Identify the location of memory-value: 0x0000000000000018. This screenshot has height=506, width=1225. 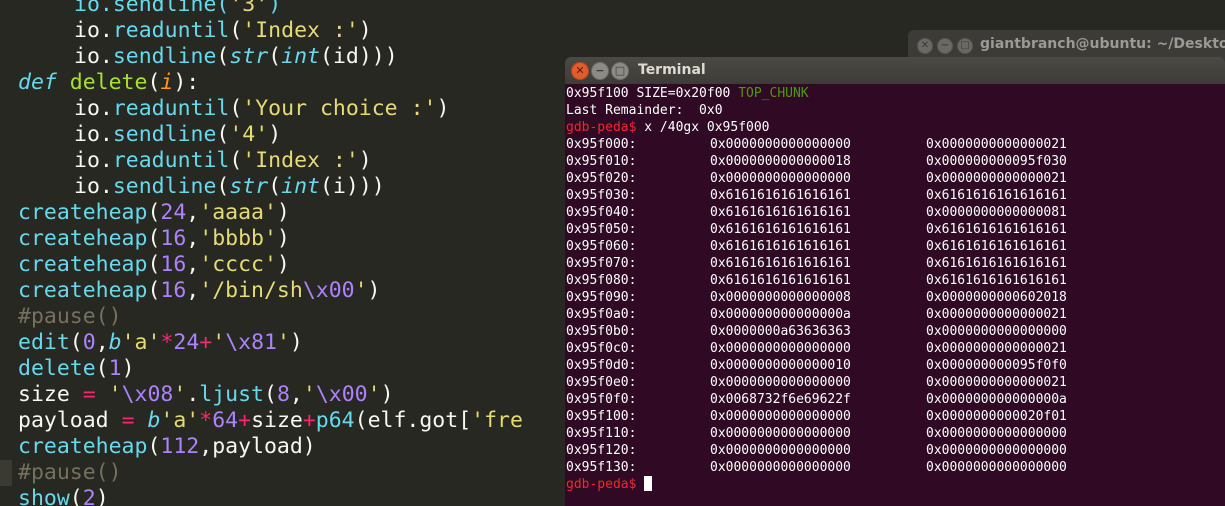
(780, 161).